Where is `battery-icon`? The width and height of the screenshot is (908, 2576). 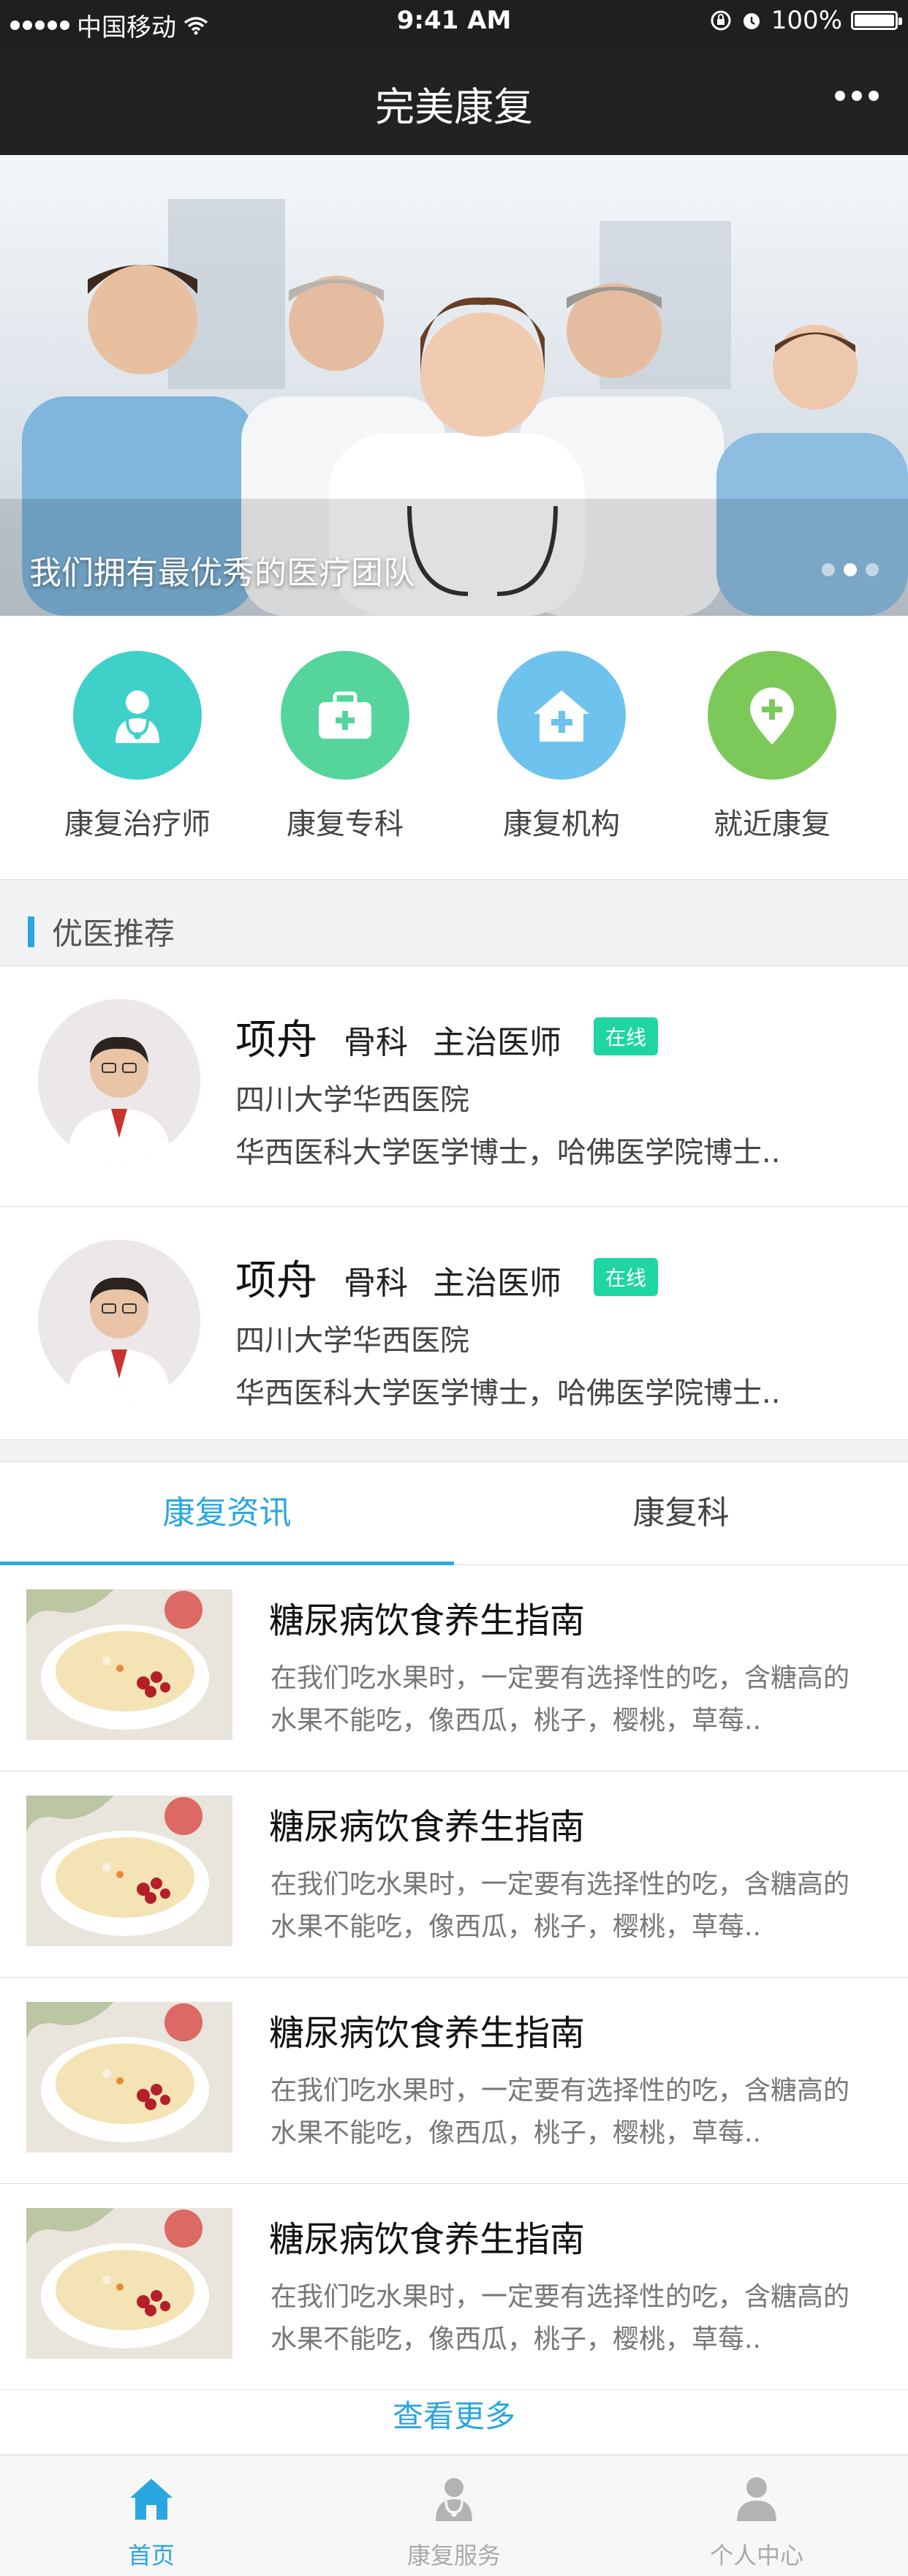 battery-icon is located at coordinates (877, 20).